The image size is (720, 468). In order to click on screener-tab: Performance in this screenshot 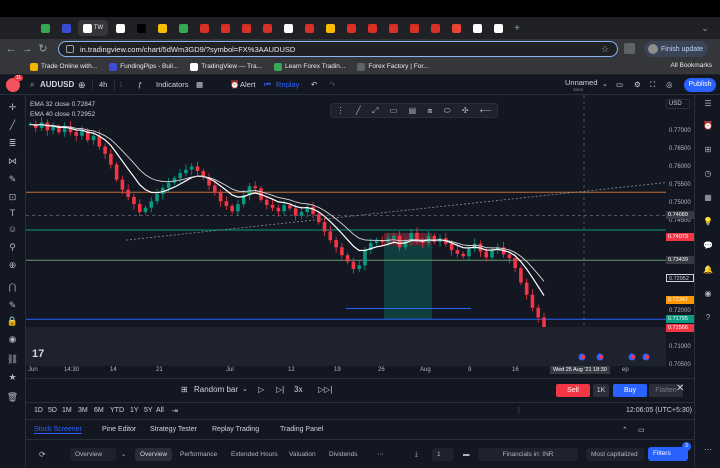, I will do `click(198, 454)`.